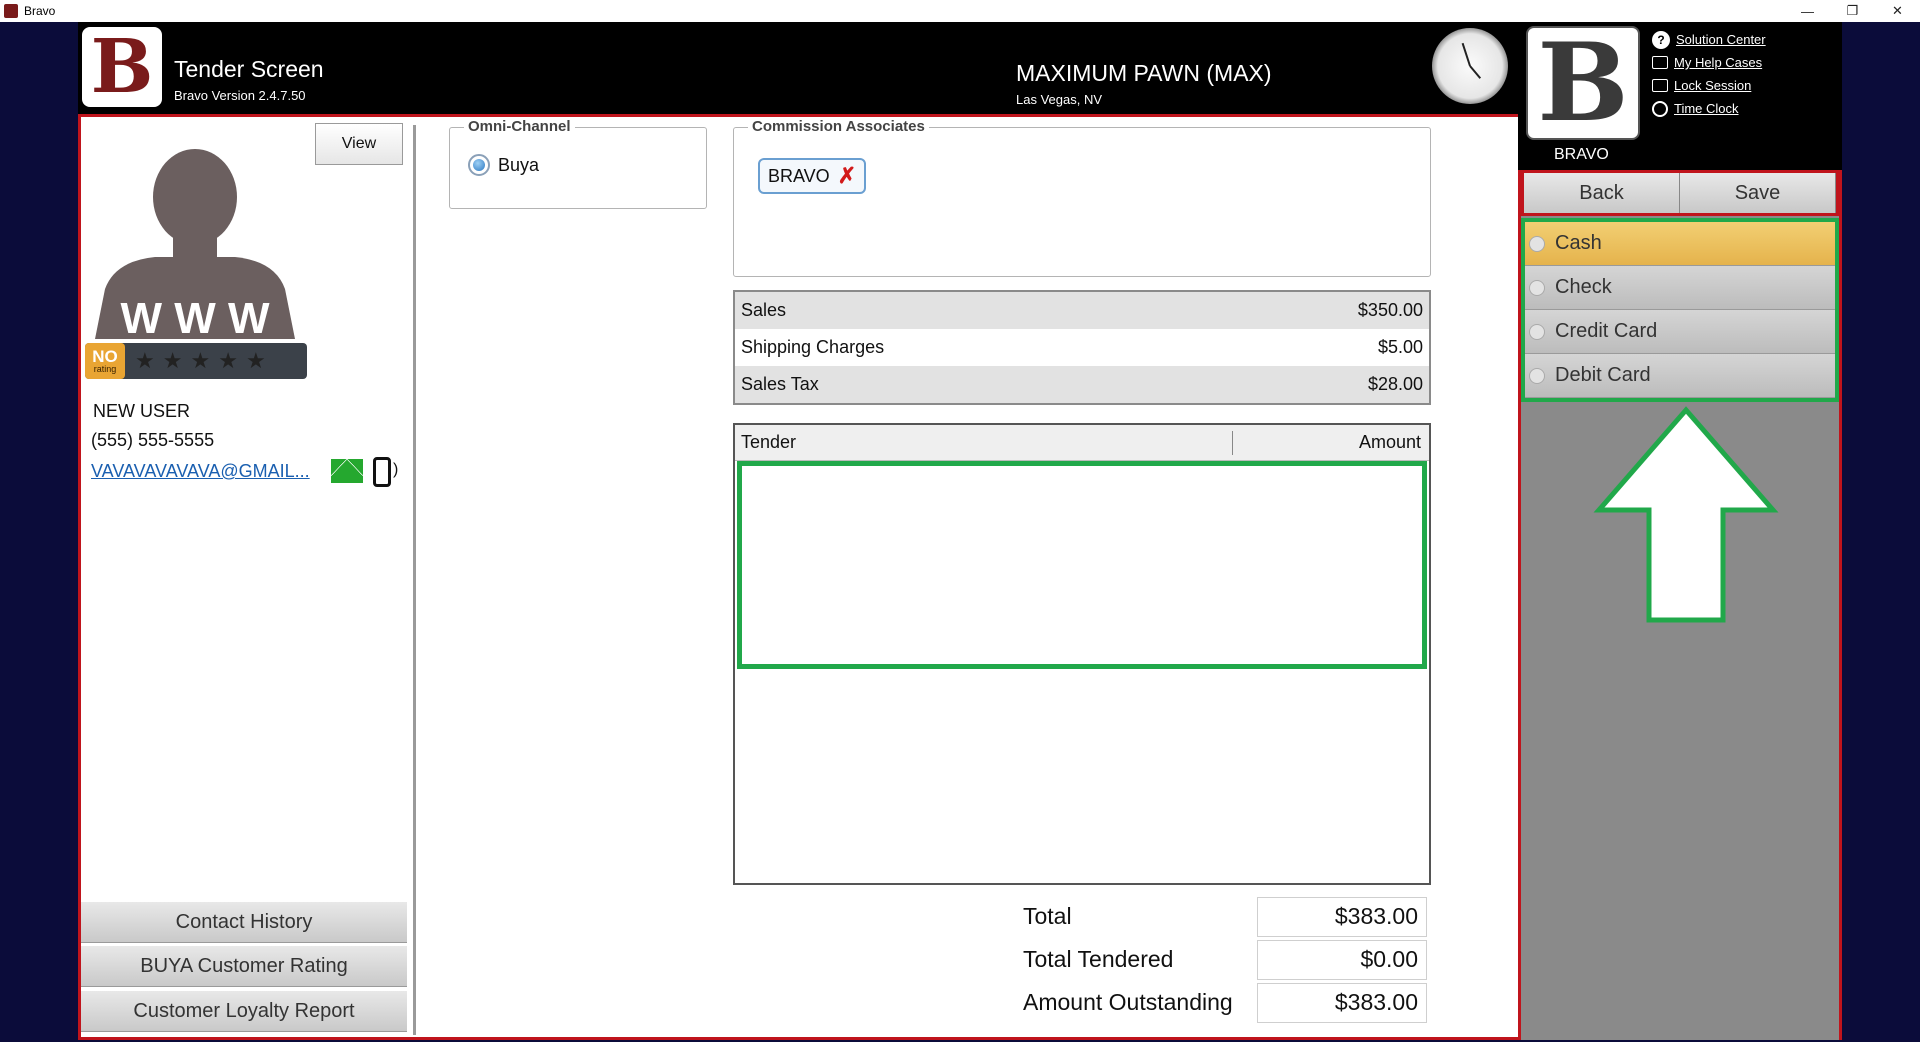 This screenshot has width=1920, height=1042. I want to click on close-button: ✕, so click(1897, 11).